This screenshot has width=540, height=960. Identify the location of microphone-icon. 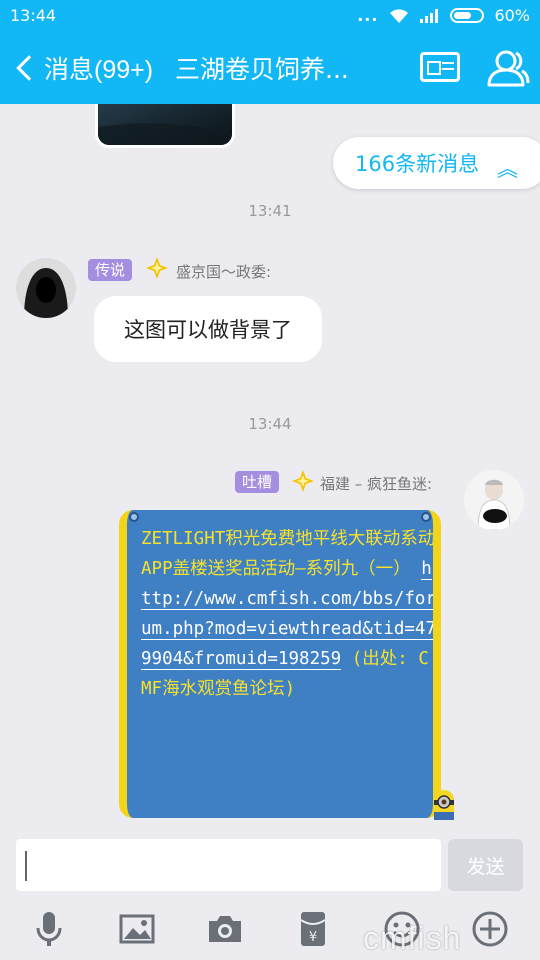
(49, 929).